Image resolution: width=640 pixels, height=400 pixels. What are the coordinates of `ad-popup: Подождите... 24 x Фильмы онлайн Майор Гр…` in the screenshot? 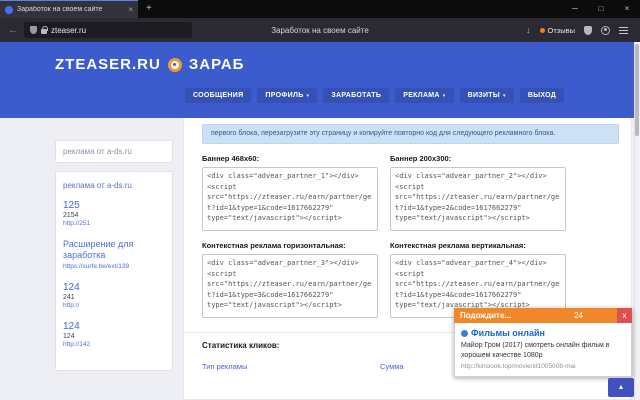 It's located at (543, 342).